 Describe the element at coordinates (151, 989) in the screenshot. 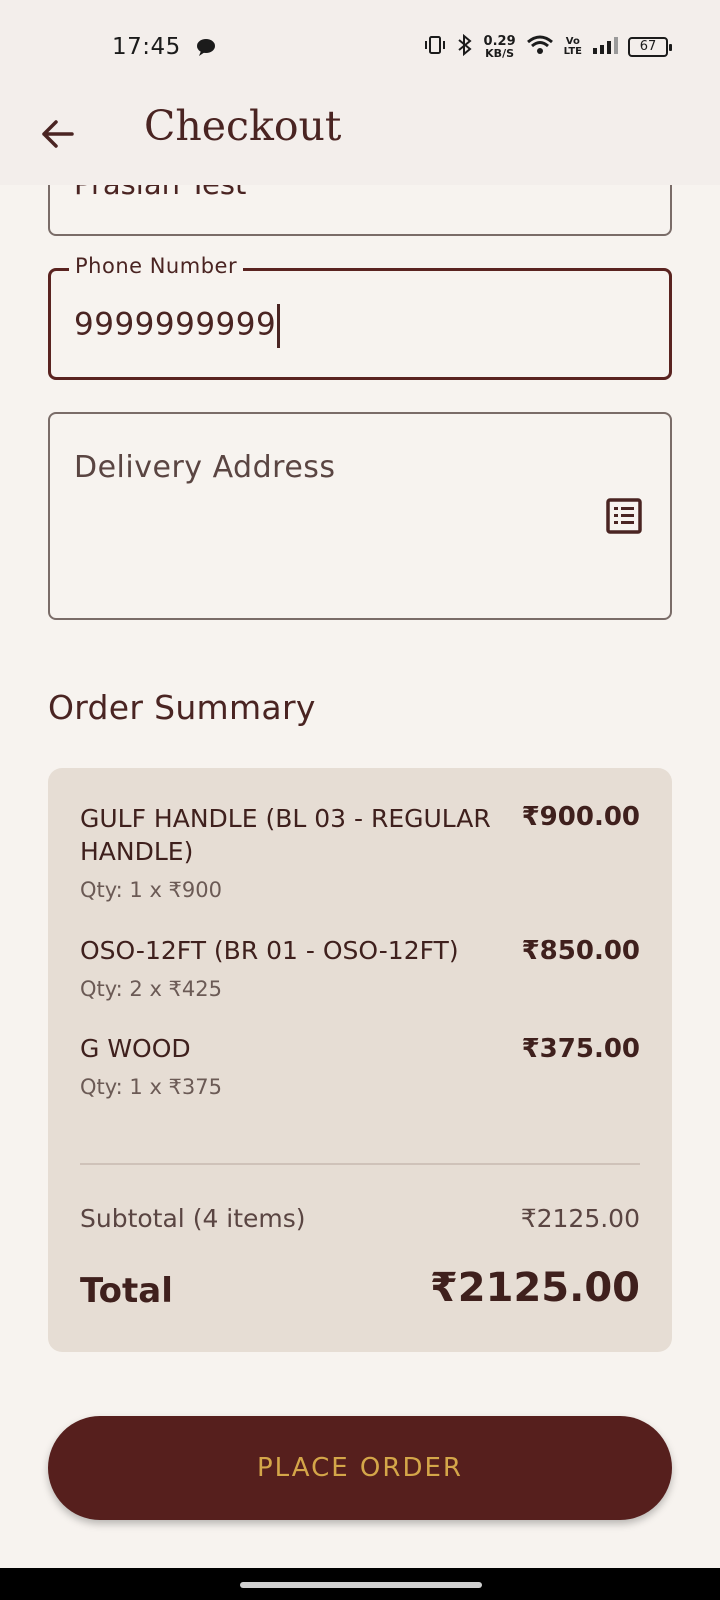

I see `order-item-qty: Qty: 2 x ₹425` at that location.